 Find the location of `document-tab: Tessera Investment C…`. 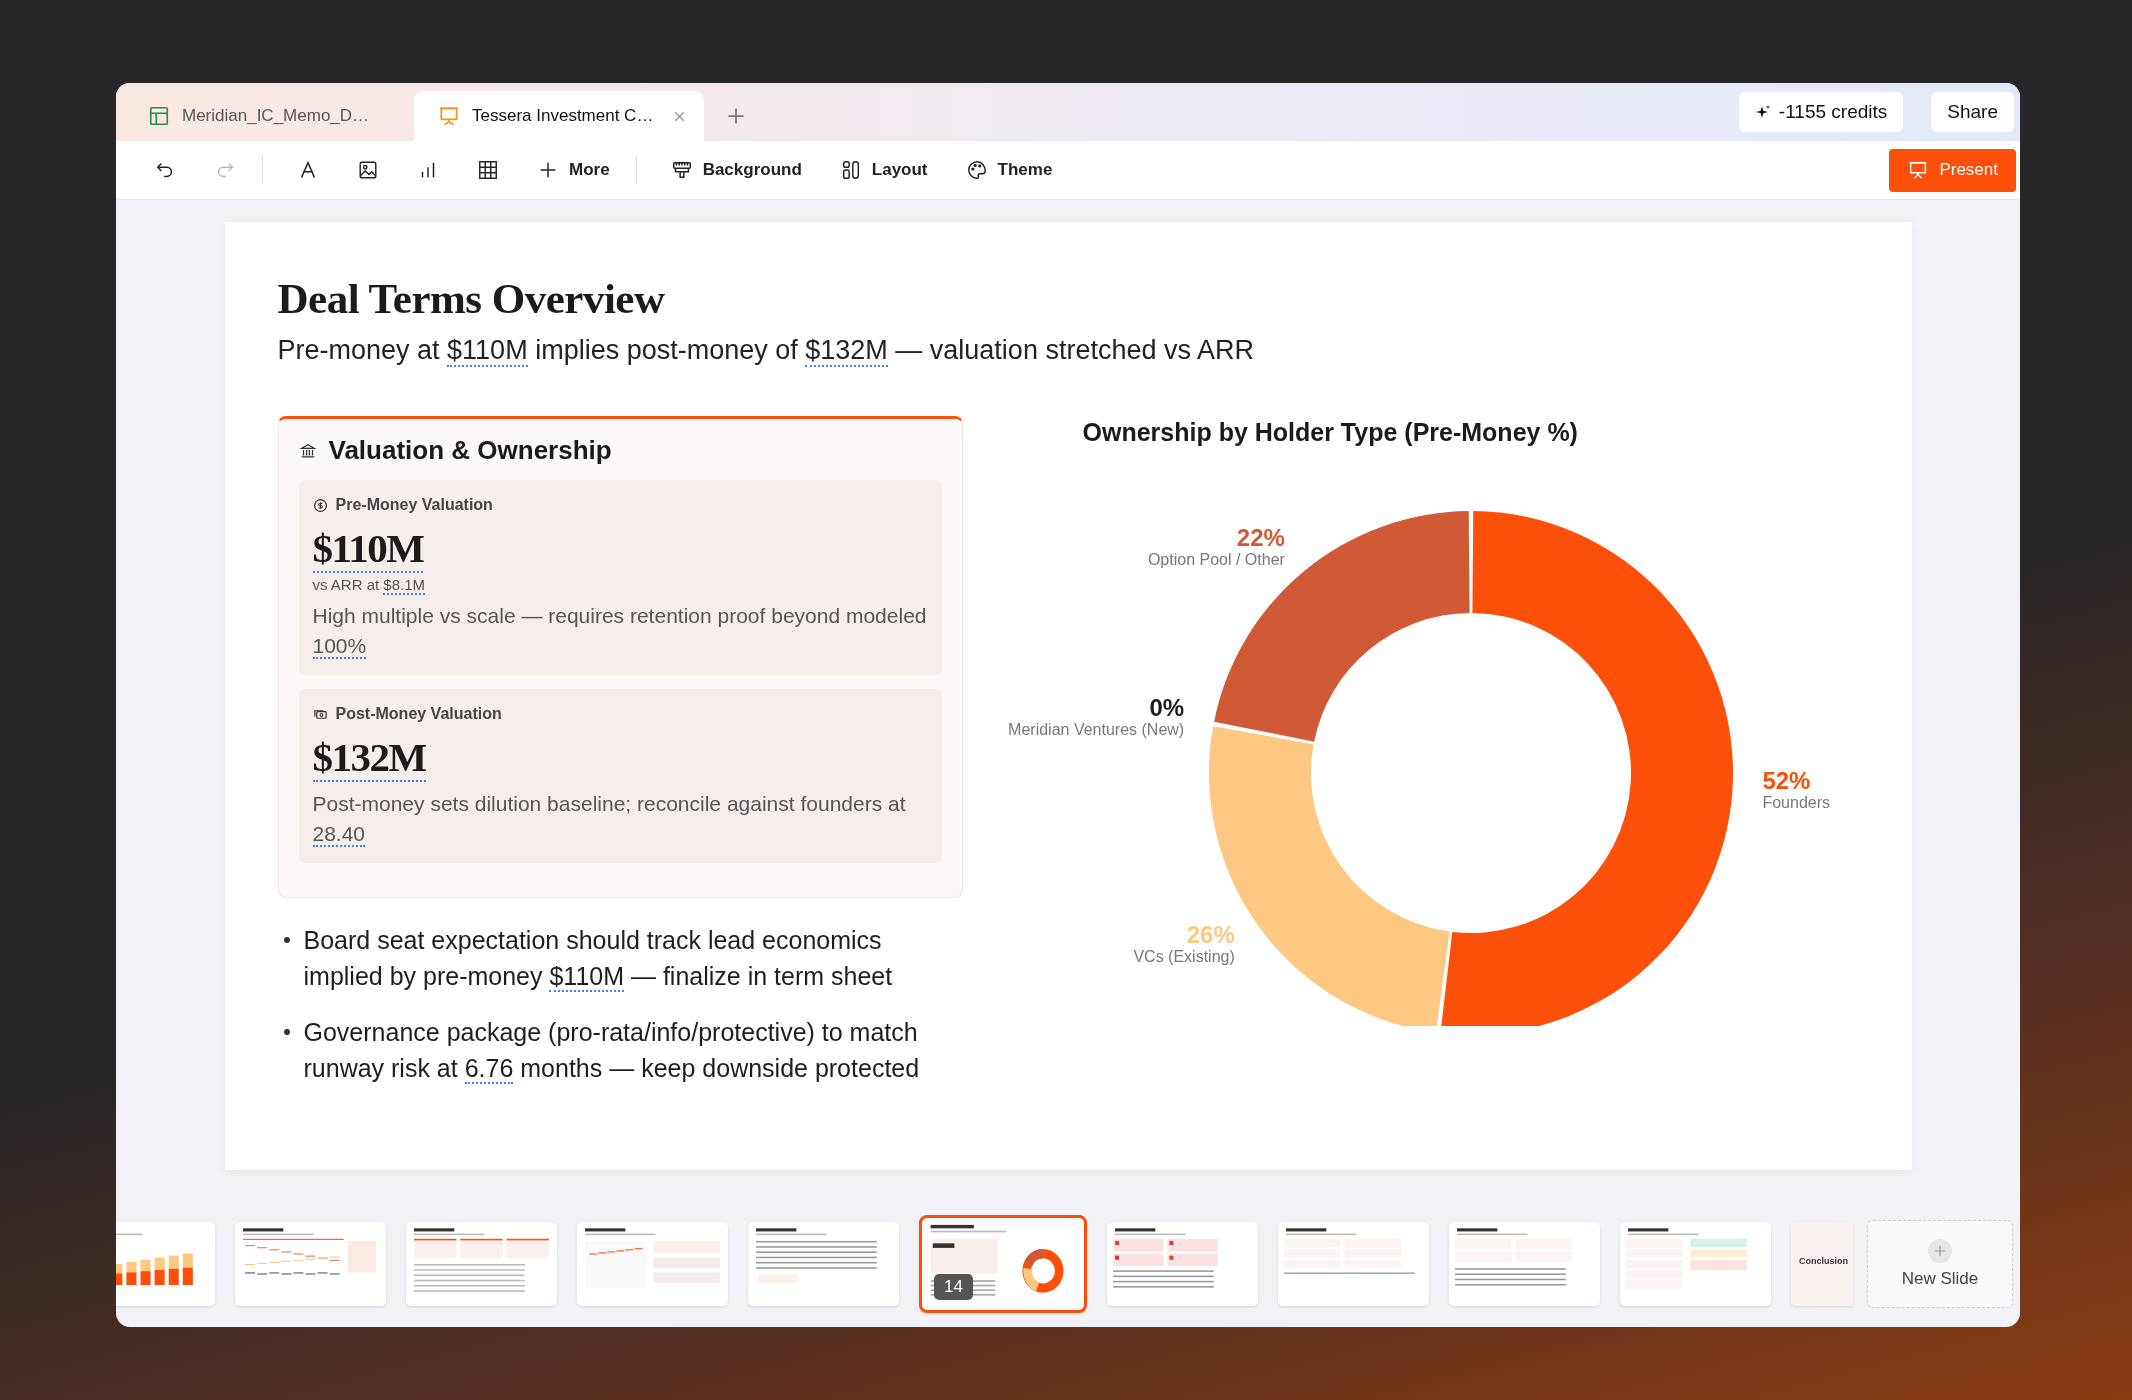

document-tab: Tessera Investment C… is located at coordinates (559, 116).